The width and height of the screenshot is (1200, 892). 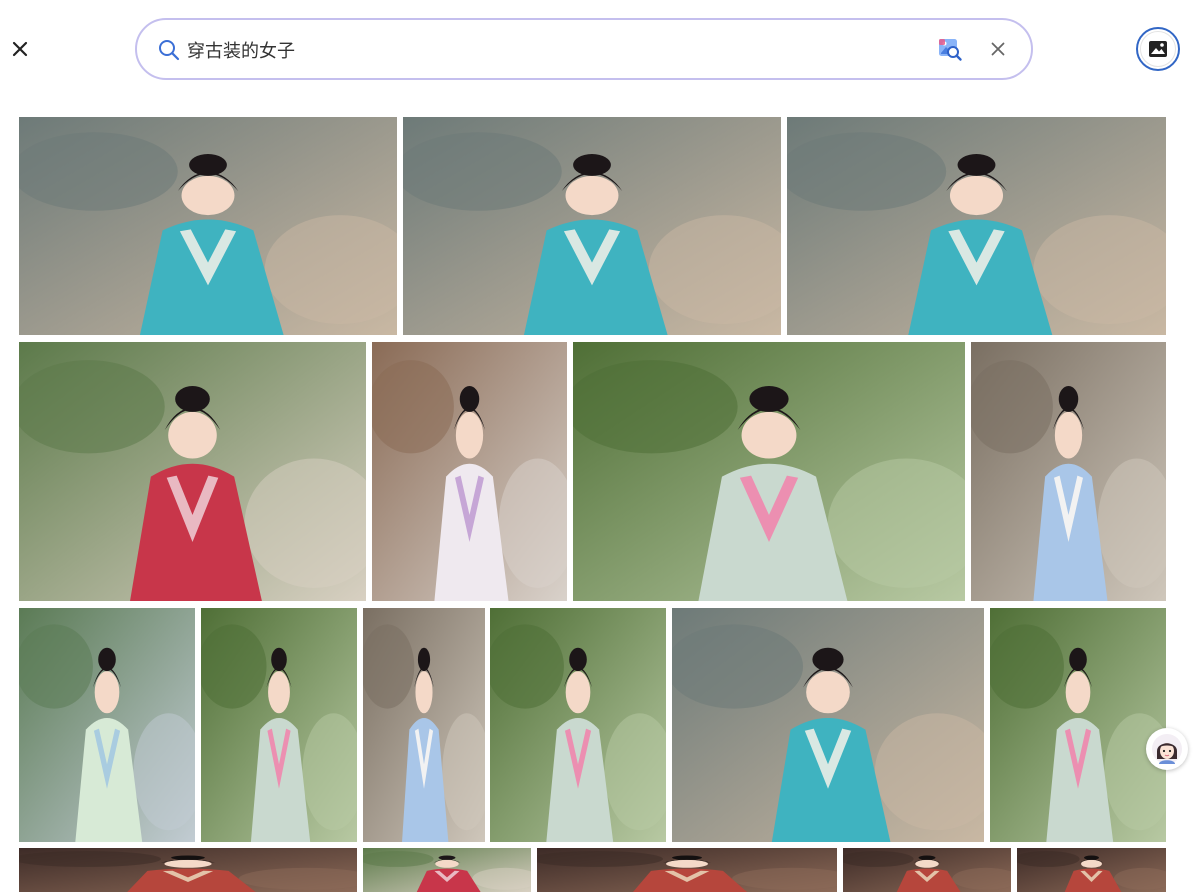 I want to click on close-button, so click(x=20, y=49).